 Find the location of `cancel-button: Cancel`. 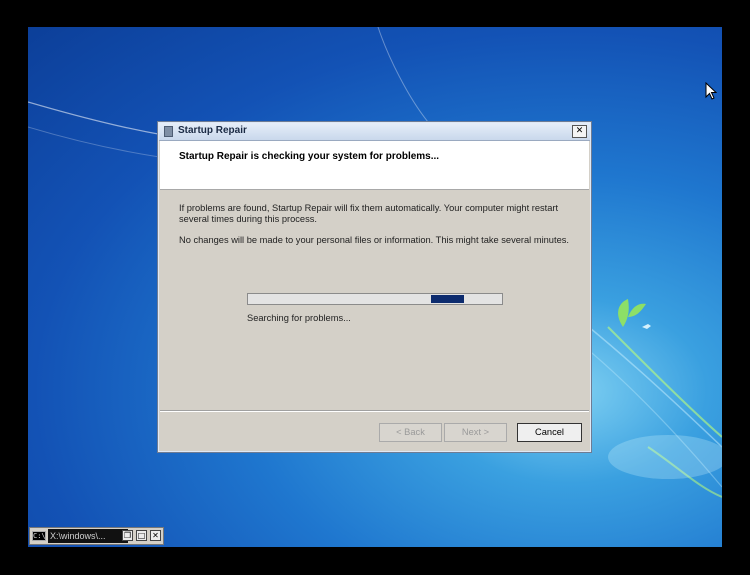

cancel-button: Cancel is located at coordinates (549, 432).